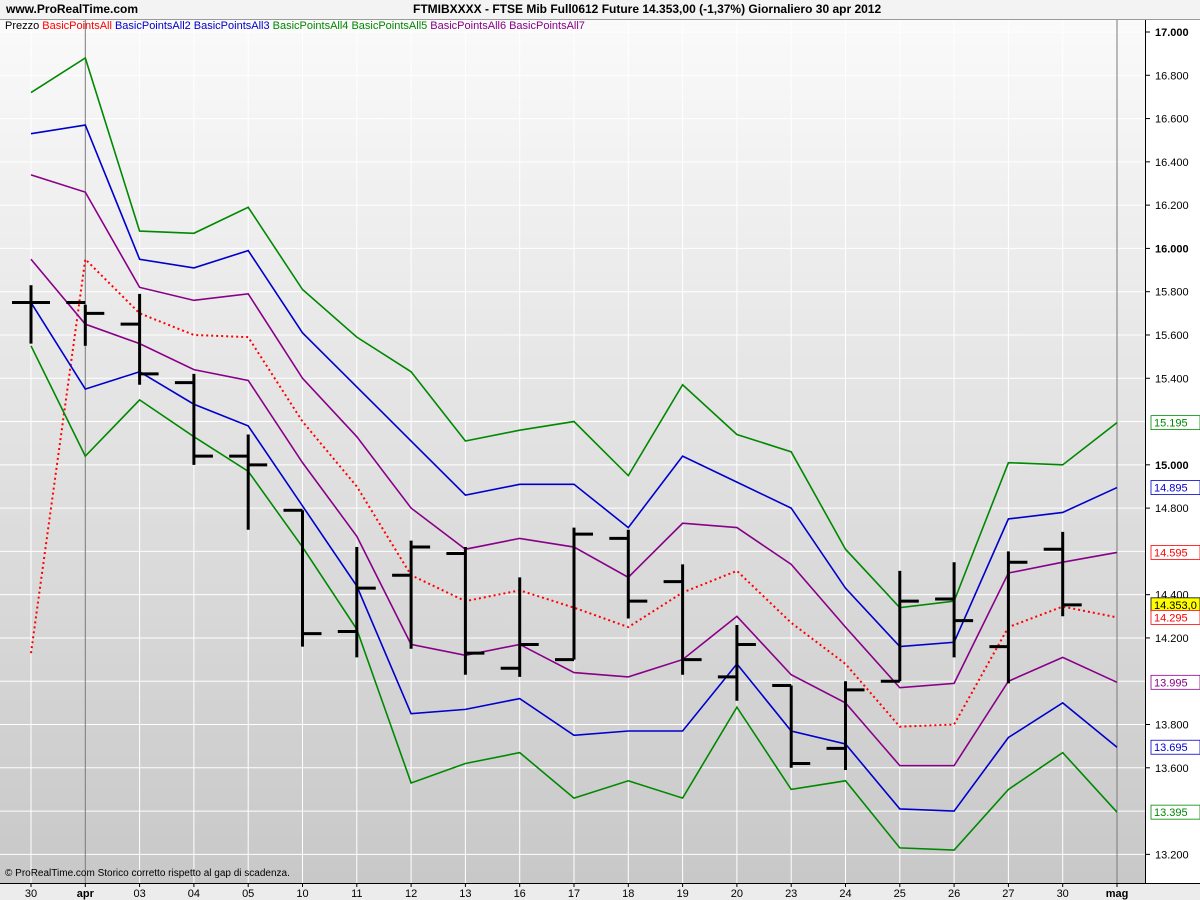  I want to click on y-tick-label: 17.000, so click(1172, 33).